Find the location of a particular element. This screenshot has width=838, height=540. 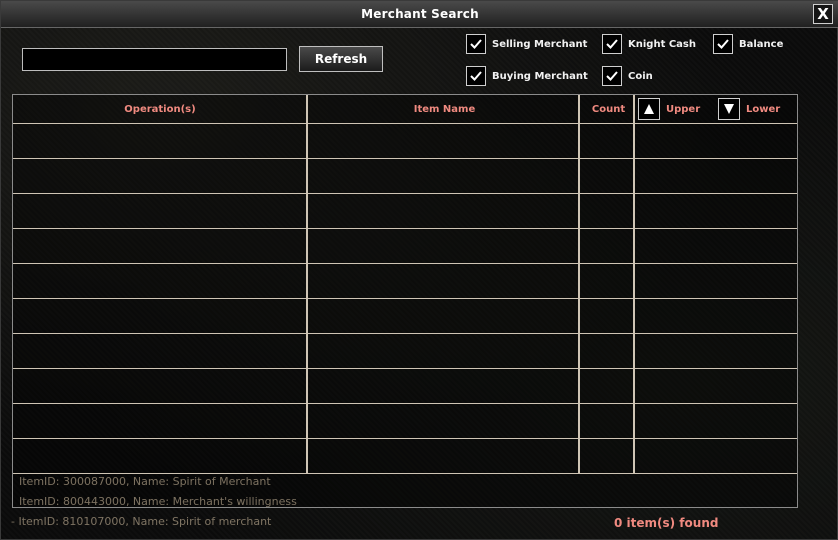

balance-checkbox is located at coordinates (723, 44).